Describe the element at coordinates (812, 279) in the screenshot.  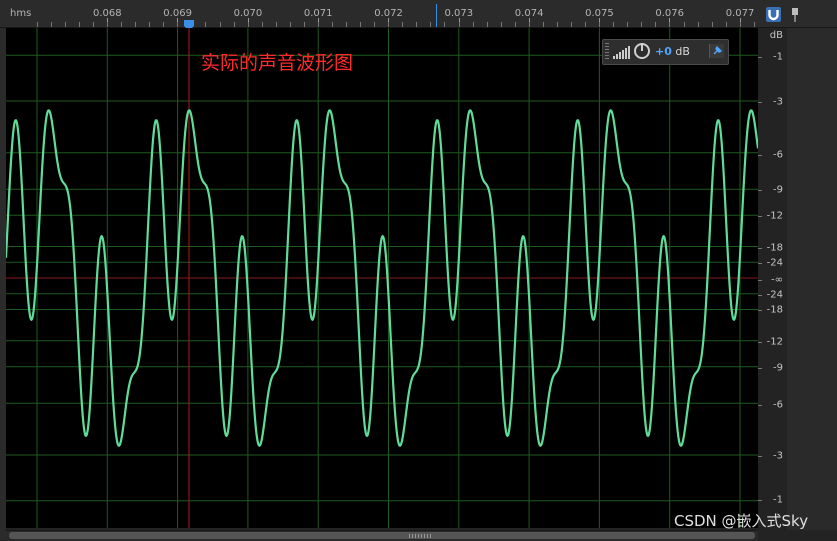
I see `vertical-scroll-area` at that location.